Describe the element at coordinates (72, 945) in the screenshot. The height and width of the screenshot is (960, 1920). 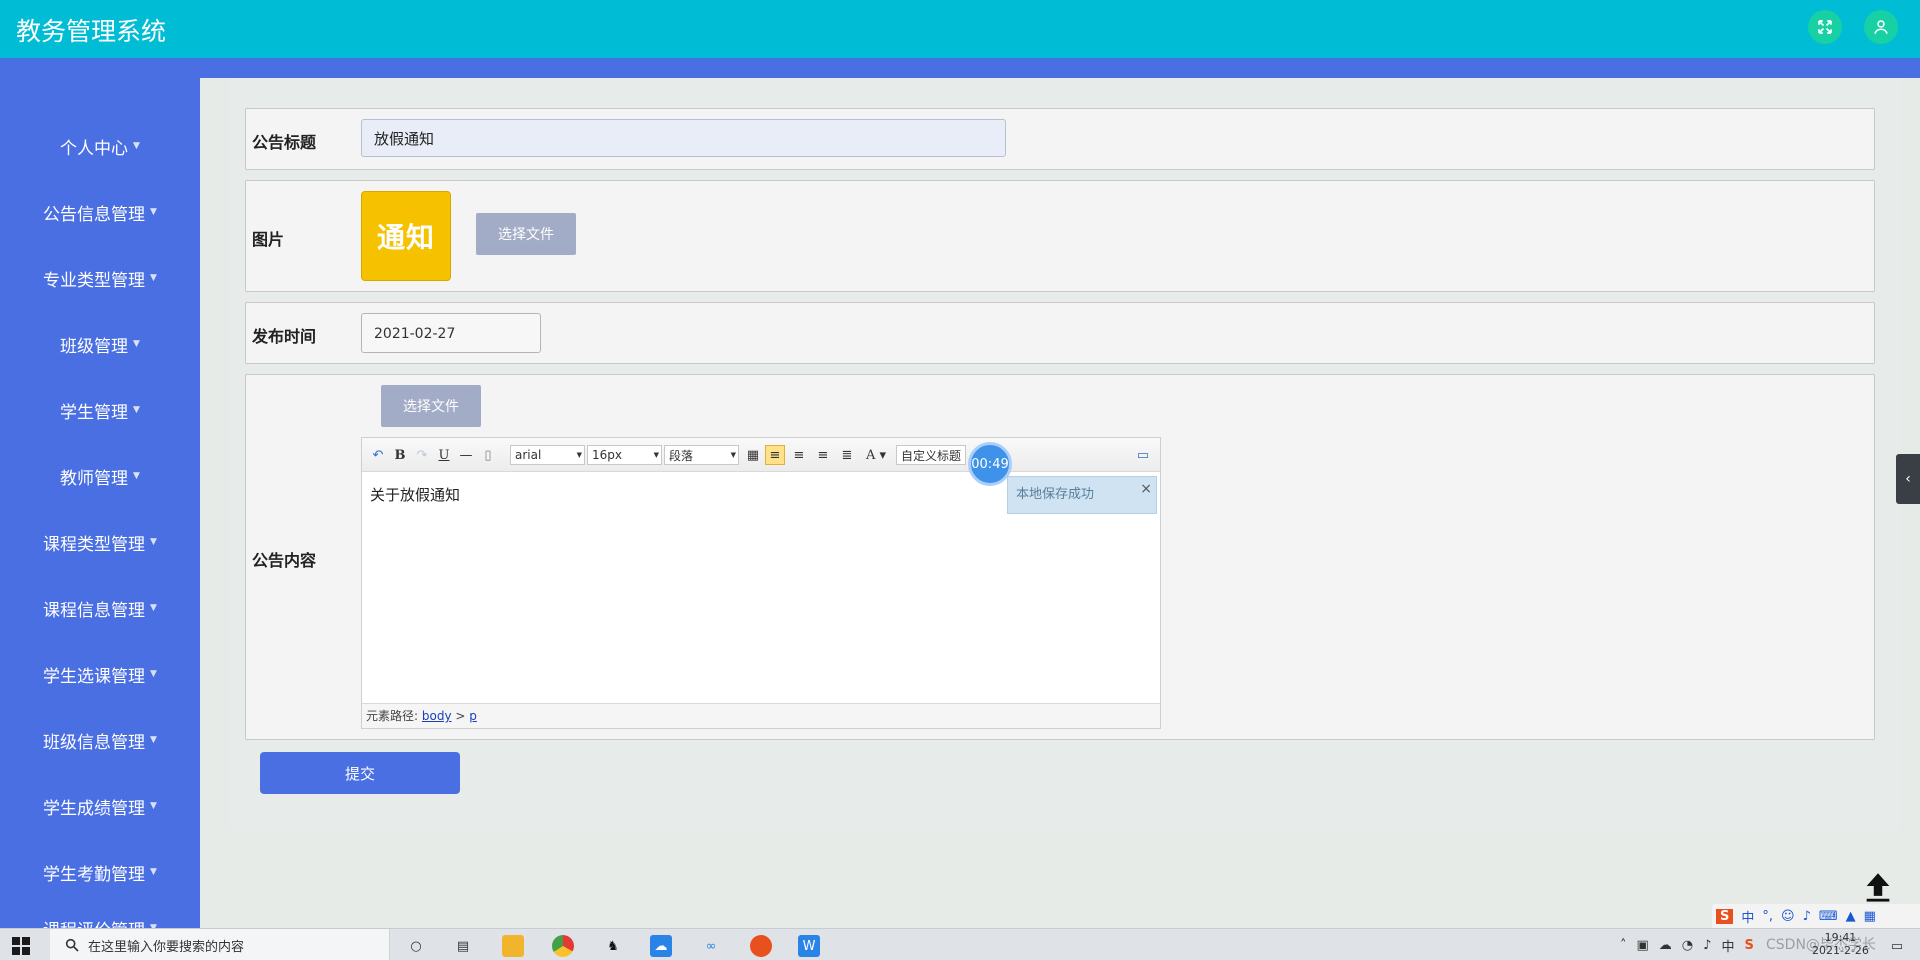
I see `search-icon` at that location.